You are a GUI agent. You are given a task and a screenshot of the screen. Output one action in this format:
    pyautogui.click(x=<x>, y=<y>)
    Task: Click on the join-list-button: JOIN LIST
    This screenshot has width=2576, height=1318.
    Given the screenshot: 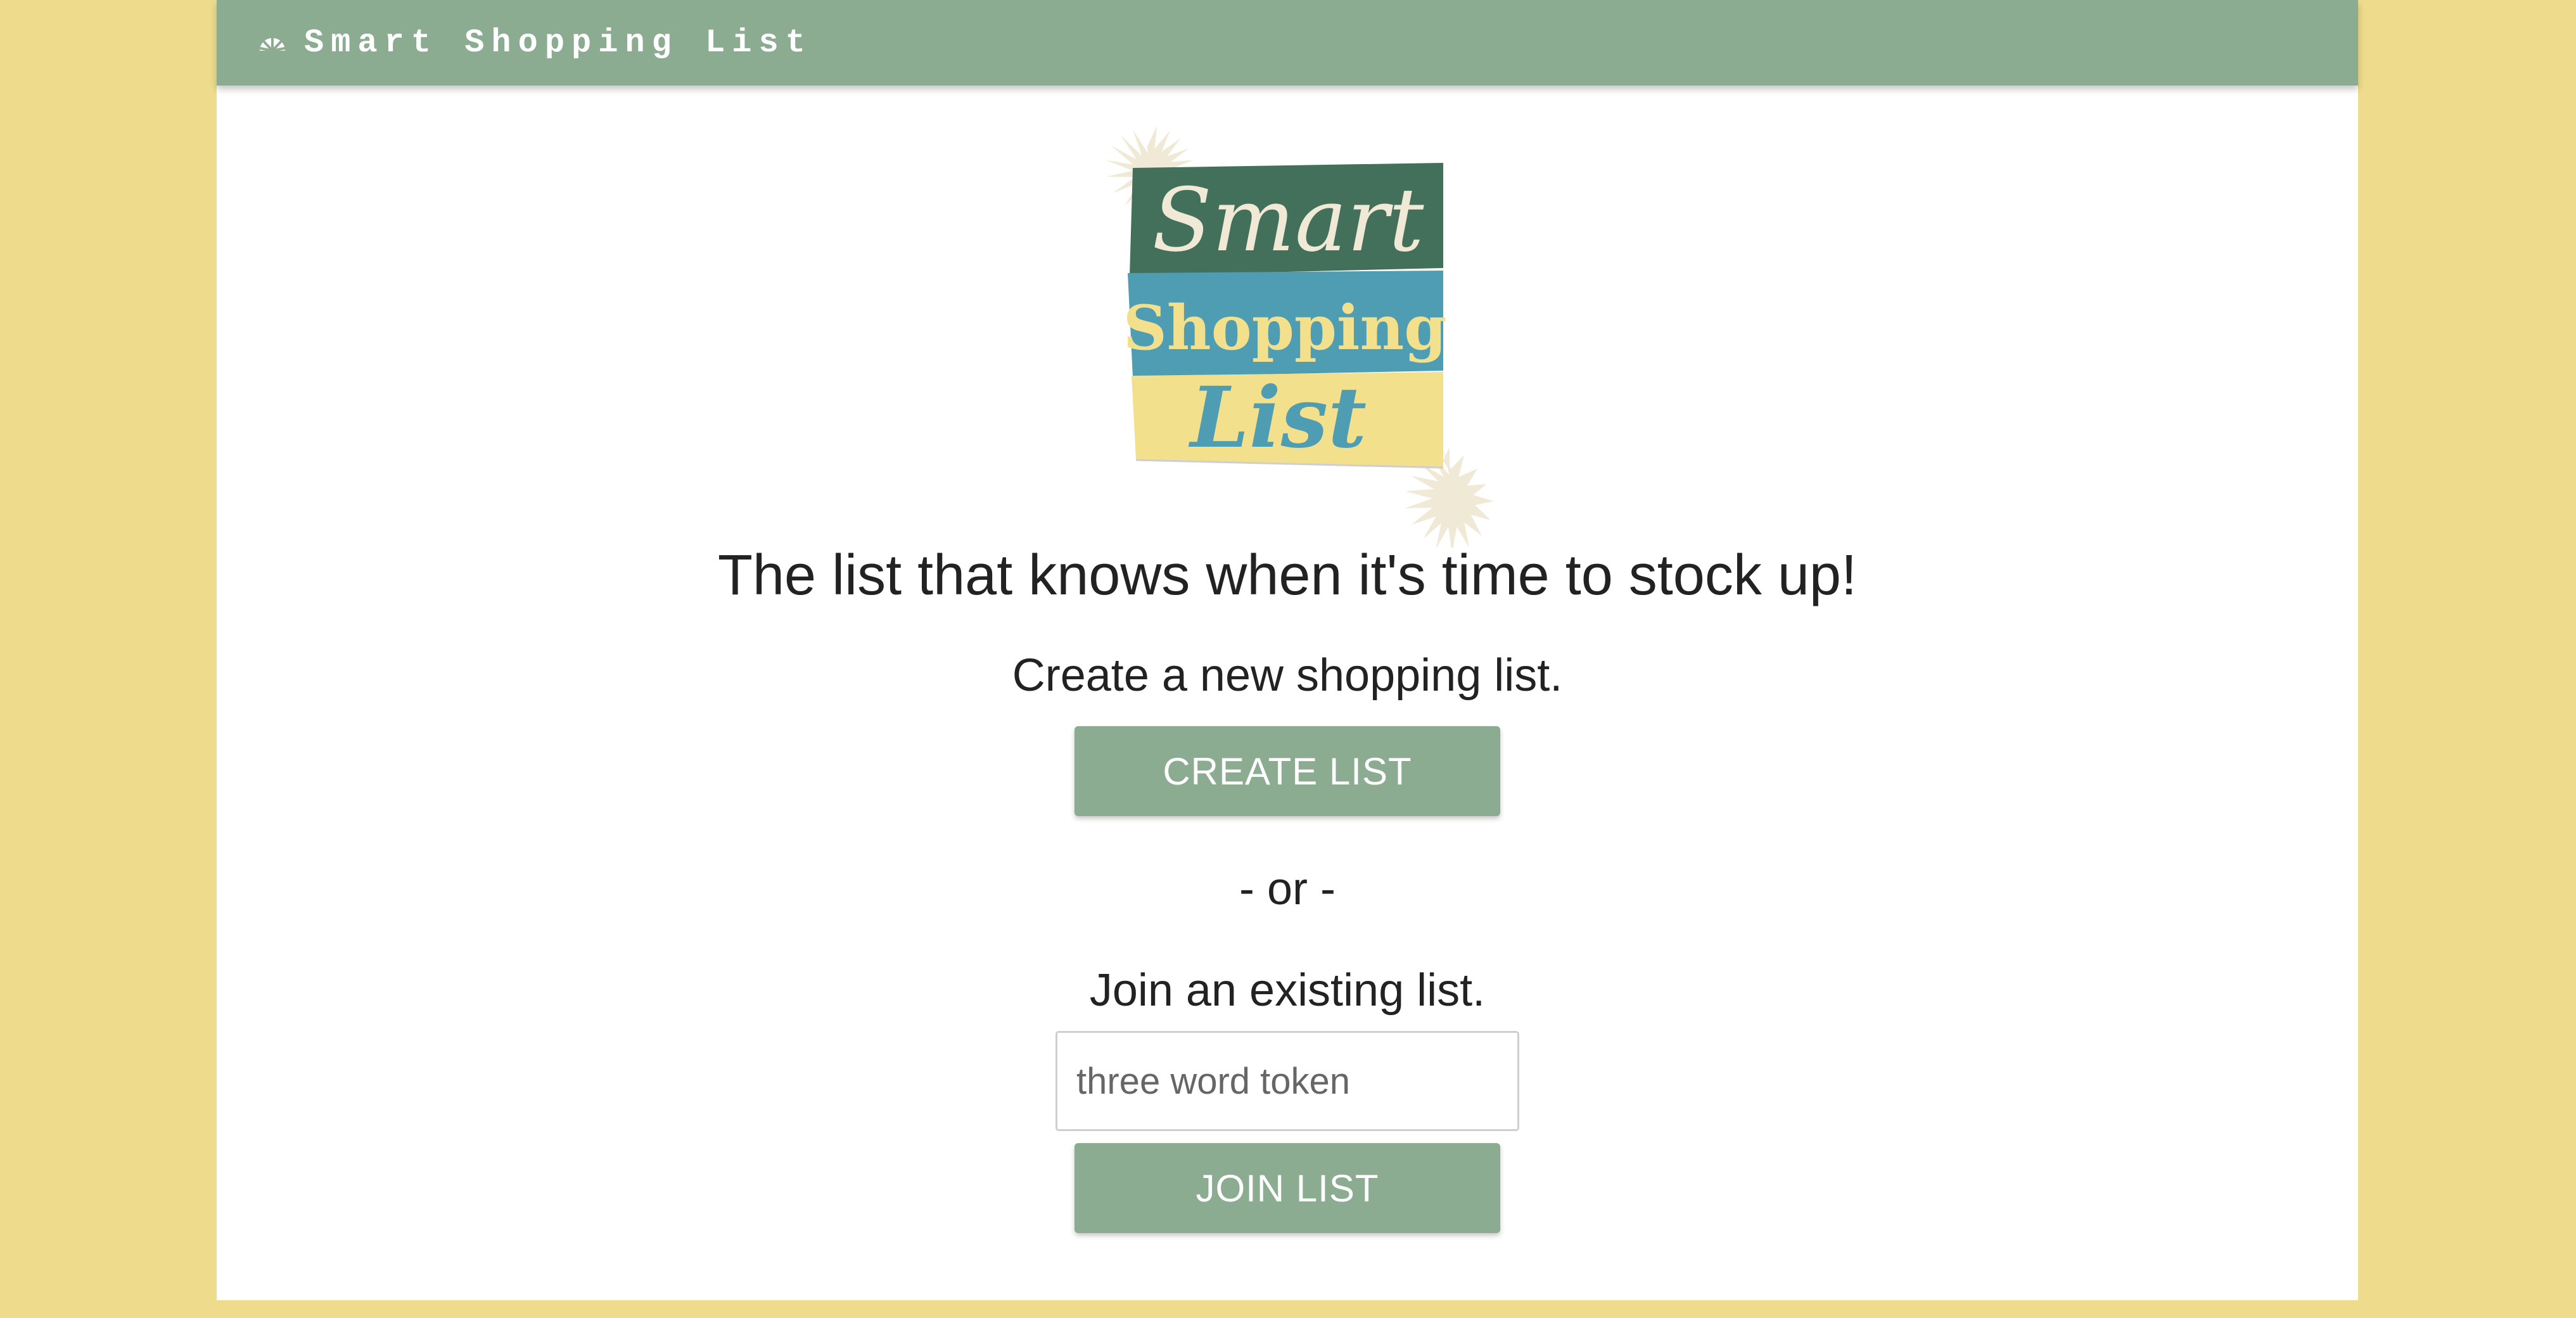 What is the action you would take?
    pyautogui.click(x=1287, y=1188)
    